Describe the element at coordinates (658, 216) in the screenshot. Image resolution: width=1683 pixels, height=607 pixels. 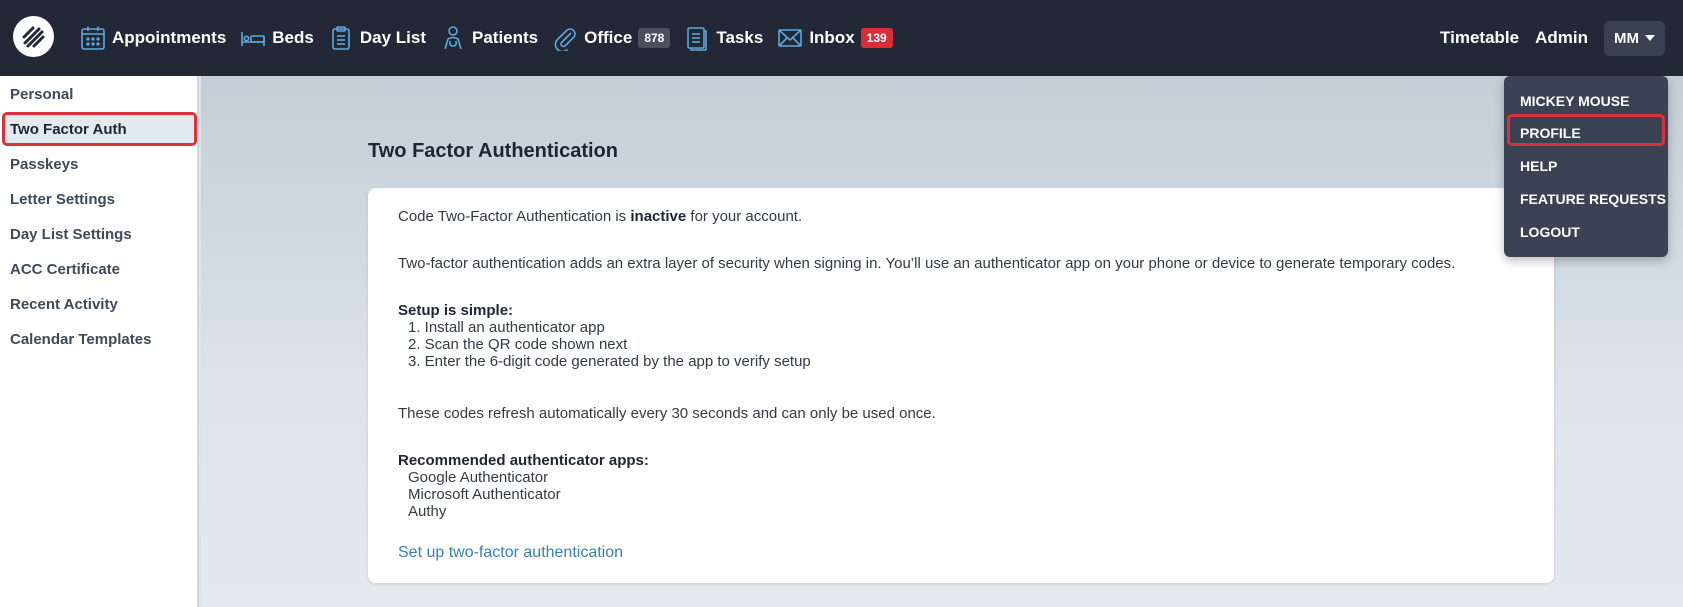
I see `status-value: inactive` at that location.